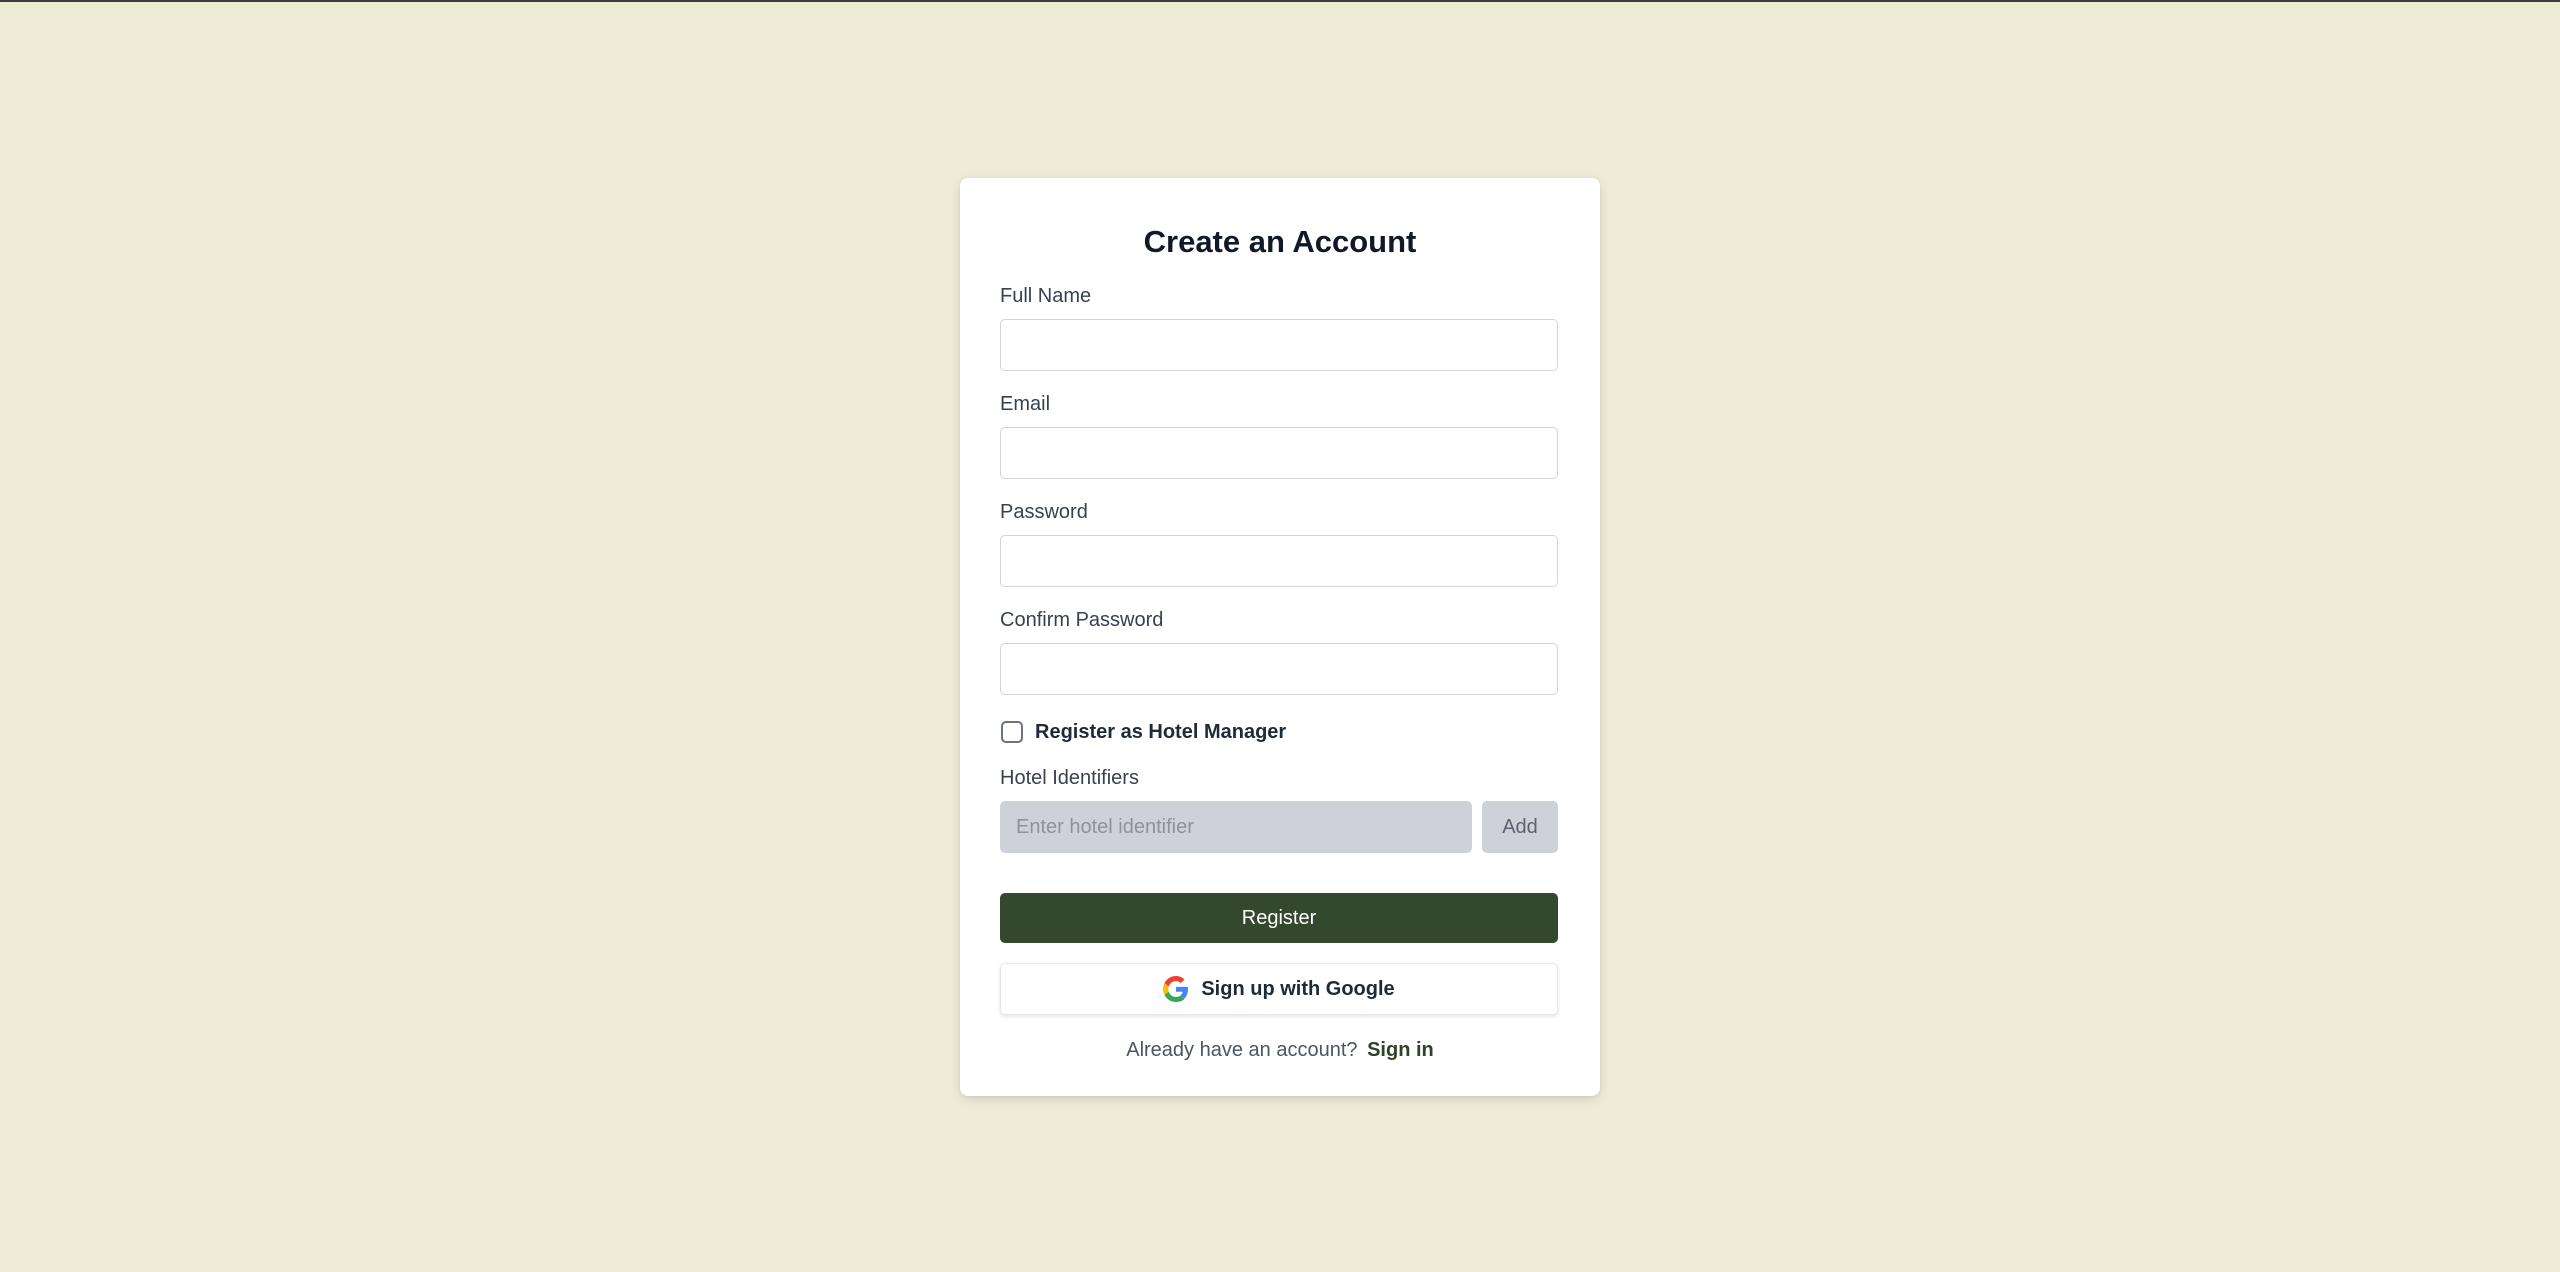 Image resolution: width=2560 pixels, height=1272 pixels. Describe the element at coordinates (1280, 241) in the screenshot. I see `page-title: Create an Account` at that location.